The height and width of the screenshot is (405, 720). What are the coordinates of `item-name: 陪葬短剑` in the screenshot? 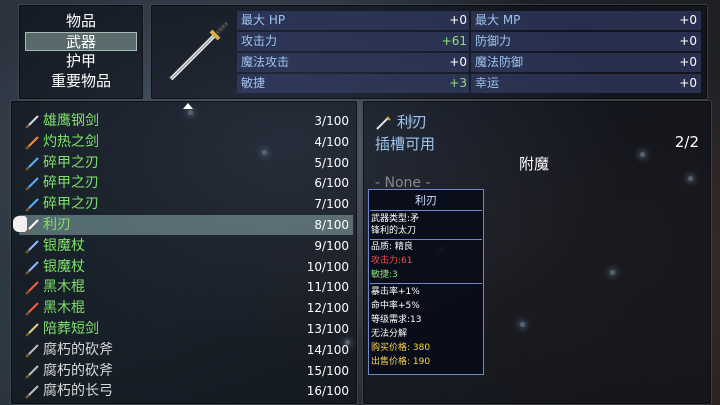 It's located at (71, 329).